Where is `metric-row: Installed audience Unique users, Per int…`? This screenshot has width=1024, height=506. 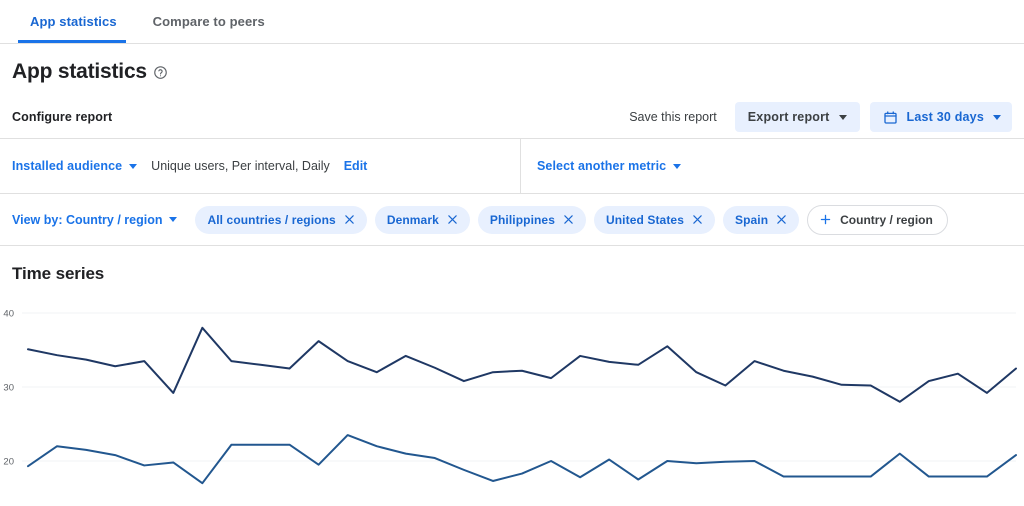
metric-row: Installed audience Unique users, Per int… is located at coordinates (512, 166).